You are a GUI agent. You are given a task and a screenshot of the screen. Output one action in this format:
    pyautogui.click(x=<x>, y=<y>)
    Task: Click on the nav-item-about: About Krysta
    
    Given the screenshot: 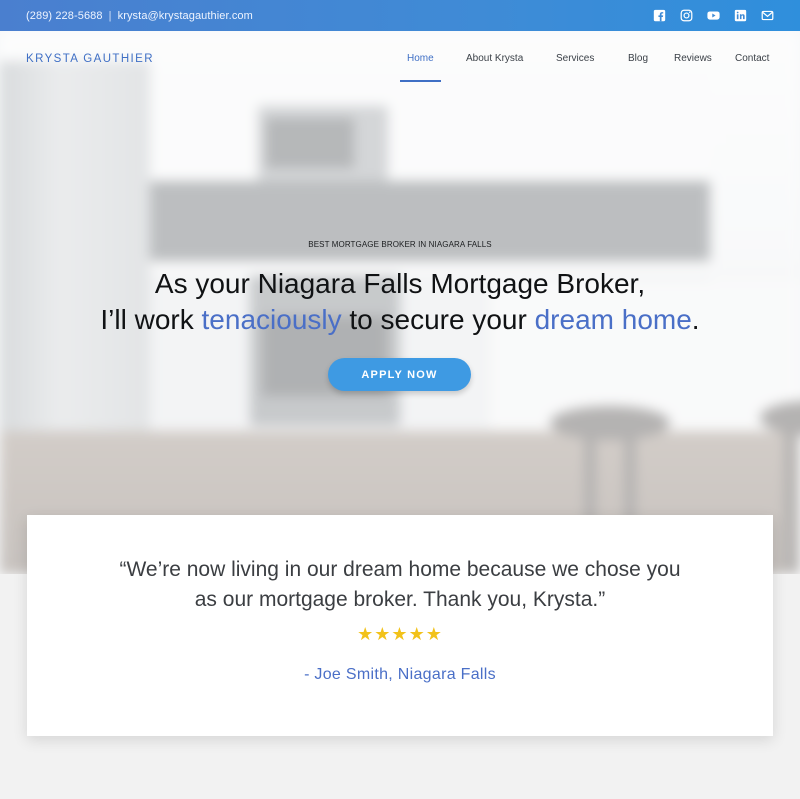 What is the action you would take?
    pyautogui.click(x=494, y=58)
    